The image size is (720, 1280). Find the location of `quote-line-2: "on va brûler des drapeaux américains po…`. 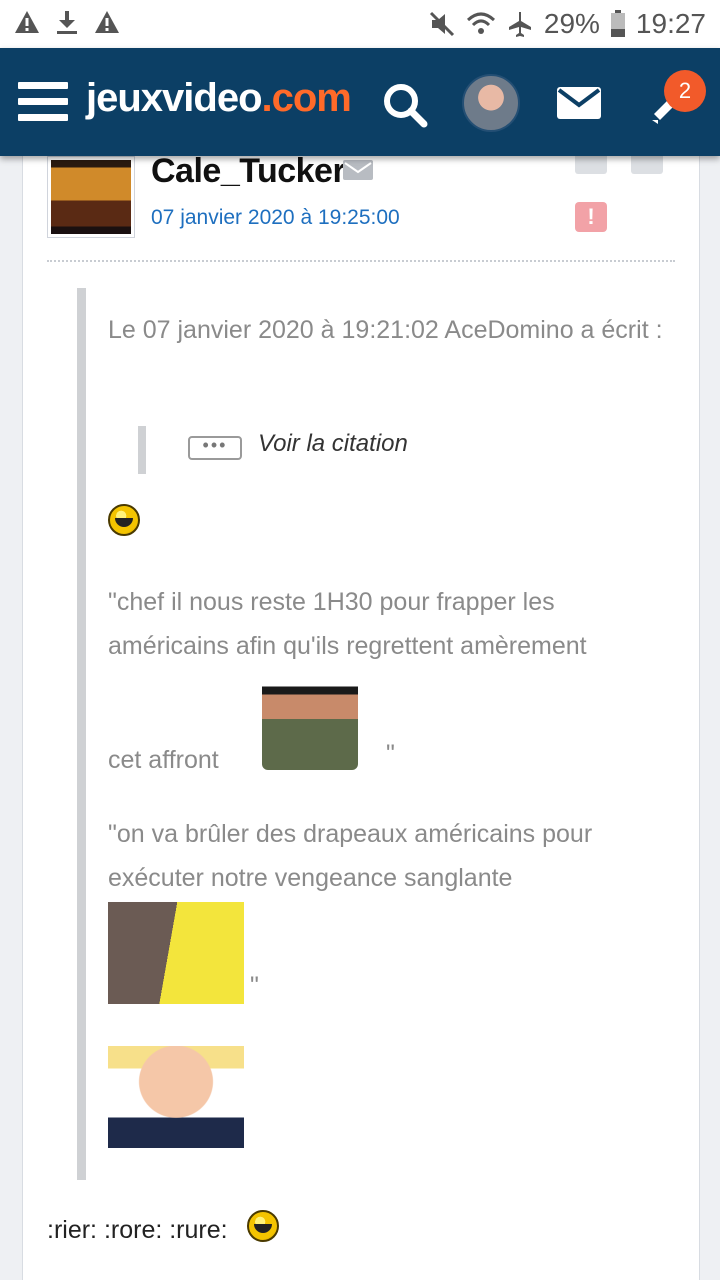

quote-line-2: "on va brûler des drapeaux américains po… is located at coordinates (350, 856).